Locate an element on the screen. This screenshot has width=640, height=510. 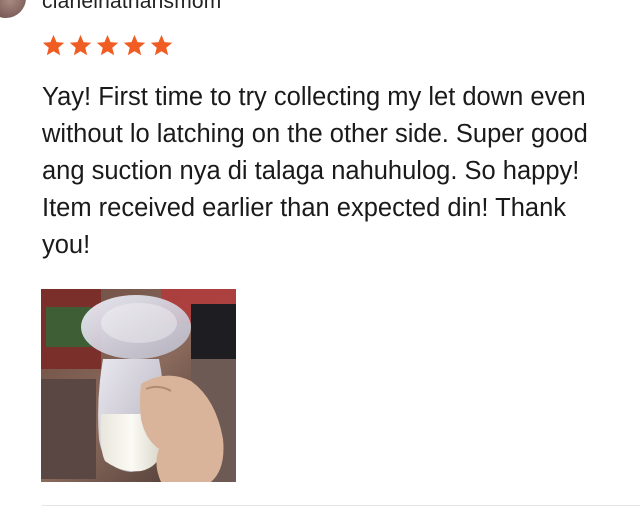
star-rating is located at coordinates (107, 45).